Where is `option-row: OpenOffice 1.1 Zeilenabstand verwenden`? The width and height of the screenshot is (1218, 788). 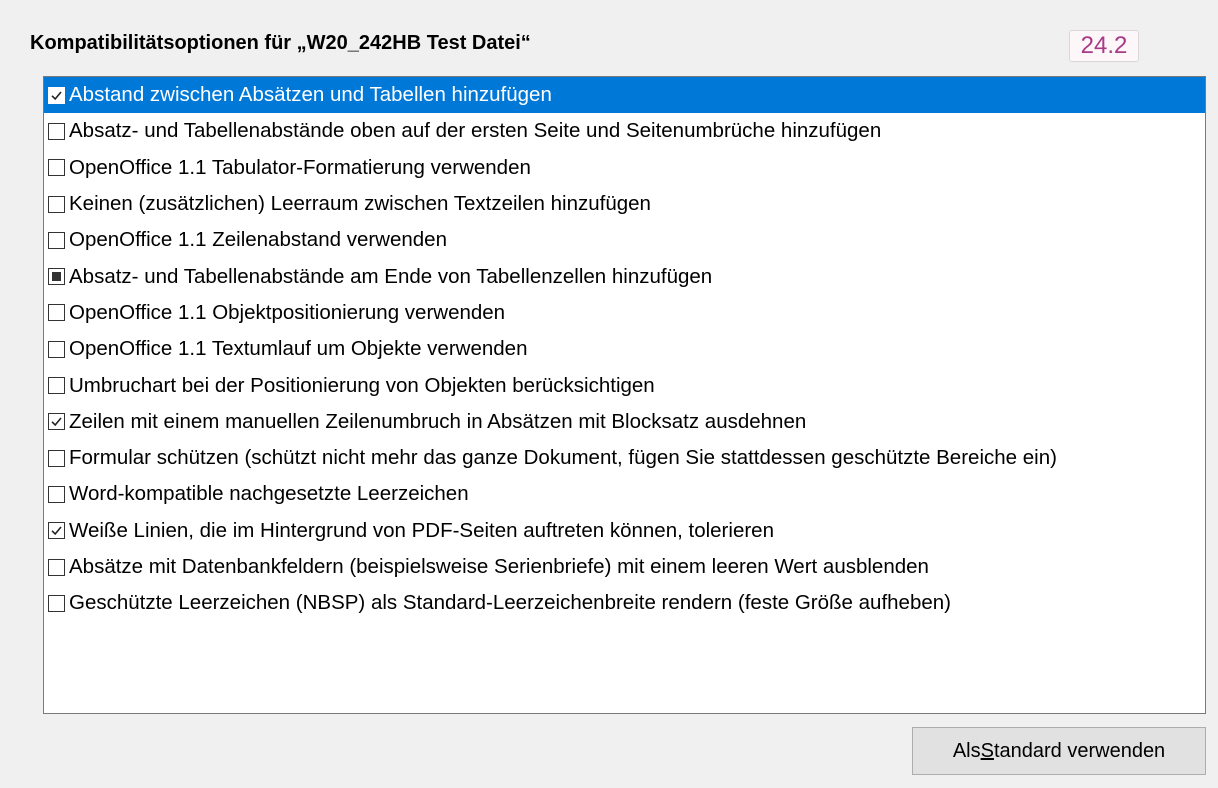 option-row: OpenOffice 1.1 Zeilenabstand verwenden is located at coordinates (624, 240).